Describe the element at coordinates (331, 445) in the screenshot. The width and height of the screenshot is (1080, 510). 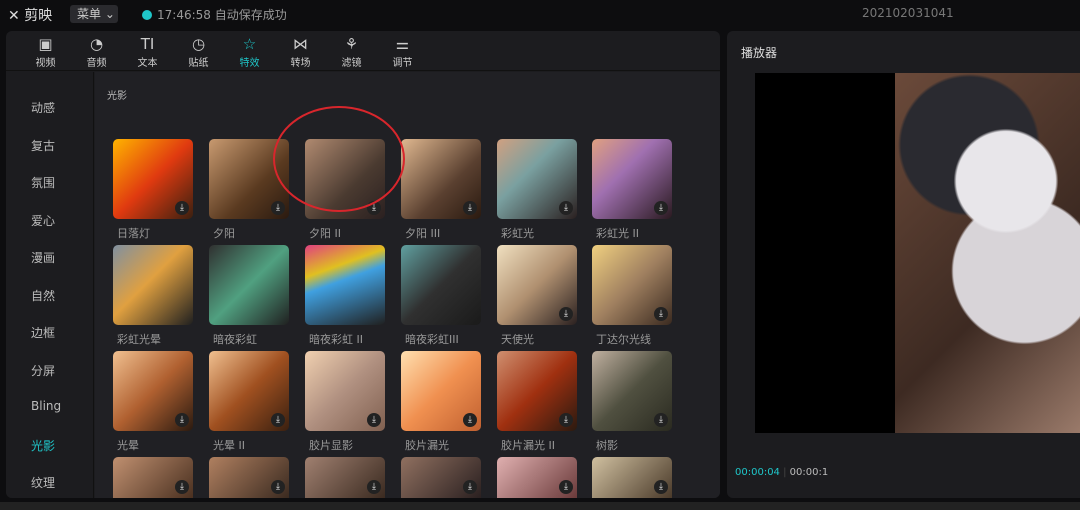
I see `effect-label: 胶片显影` at that location.